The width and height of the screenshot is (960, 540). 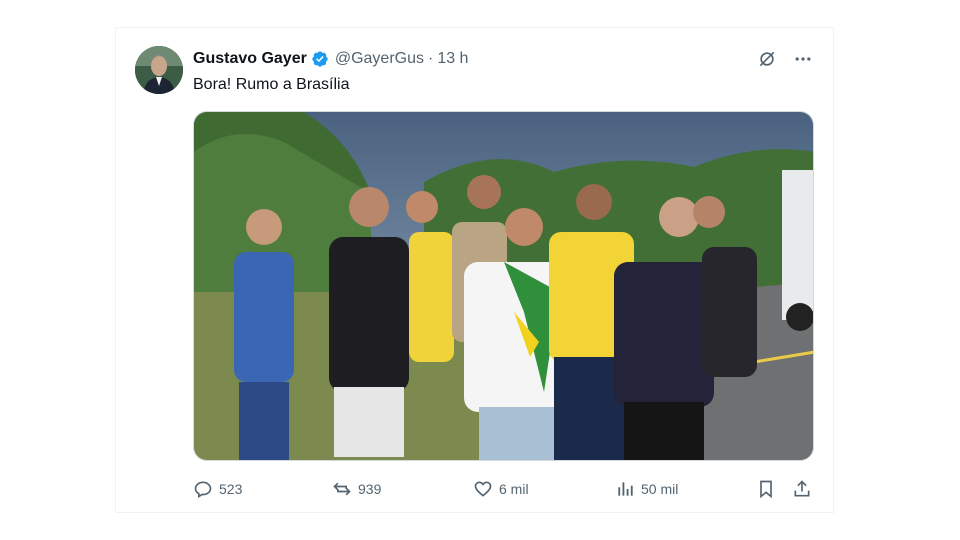 I want to click on like-count: 6 mil, so click(x=514, y=489).